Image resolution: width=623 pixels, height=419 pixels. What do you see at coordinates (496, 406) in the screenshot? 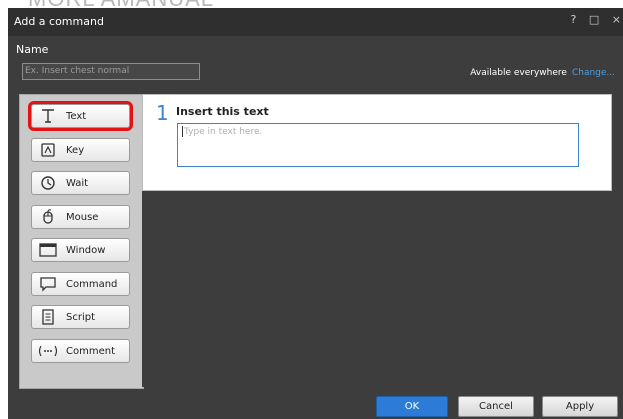
I see `cancel-button: Cancel` at bounding box center [496, 406].